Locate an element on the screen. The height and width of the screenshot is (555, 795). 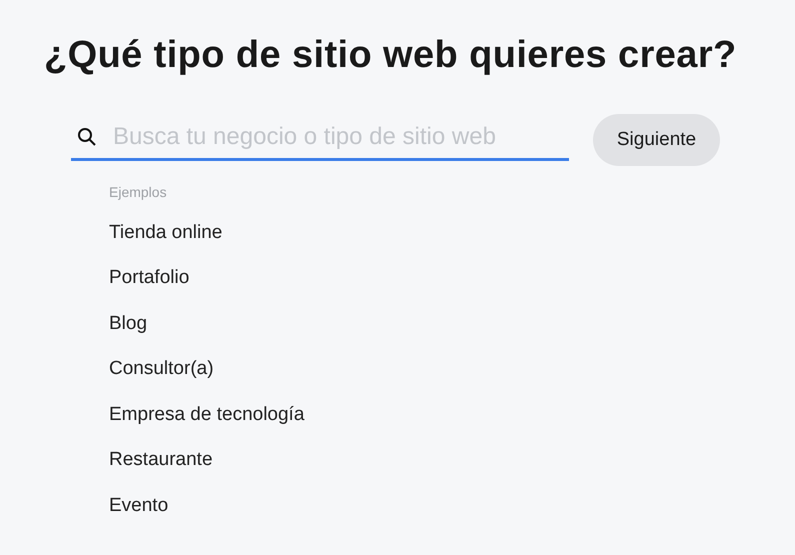
example-item: Evento is located at coordinates (452, 505).